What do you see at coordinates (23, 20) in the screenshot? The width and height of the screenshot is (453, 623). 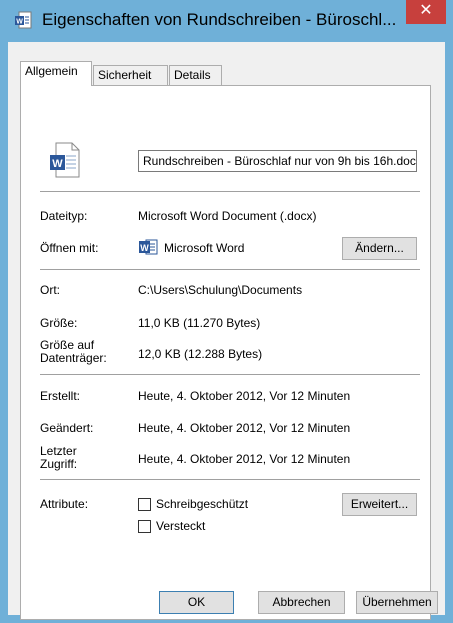 I see `word-document-icon: W` at bounding box center [23, 20].